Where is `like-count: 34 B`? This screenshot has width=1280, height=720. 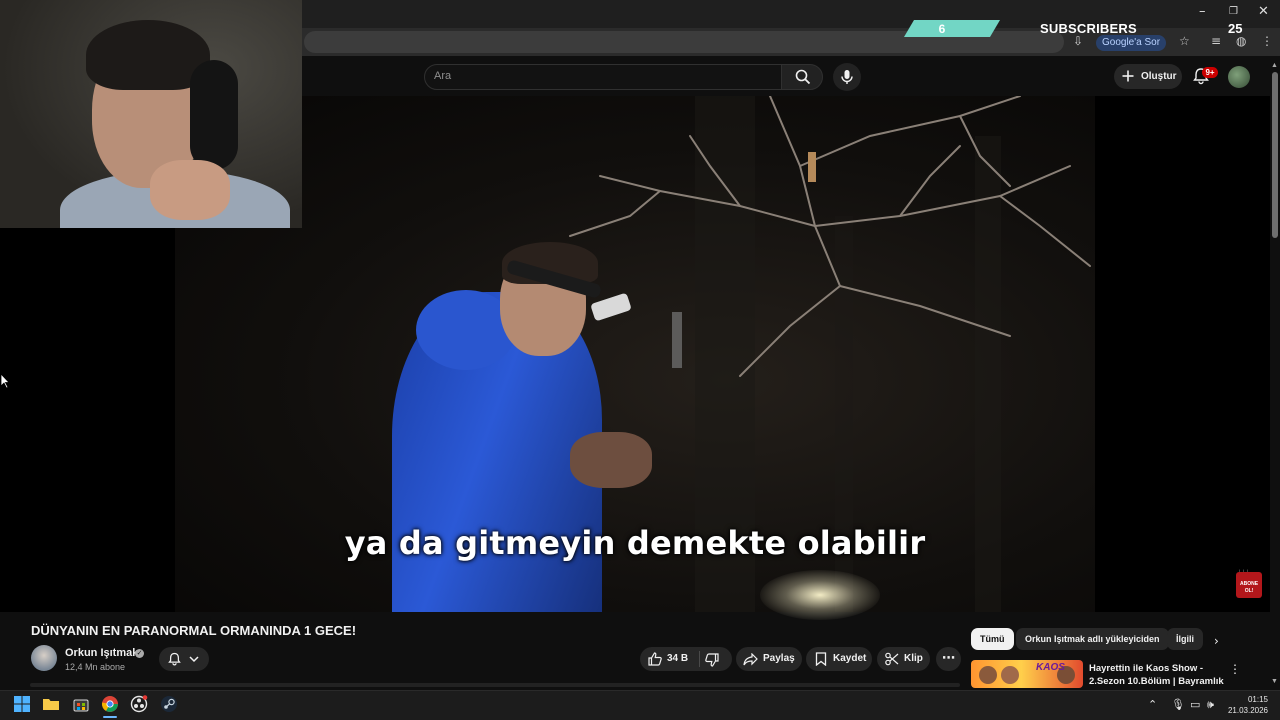 like-count: 34 B is located at coordinates (677, 658).